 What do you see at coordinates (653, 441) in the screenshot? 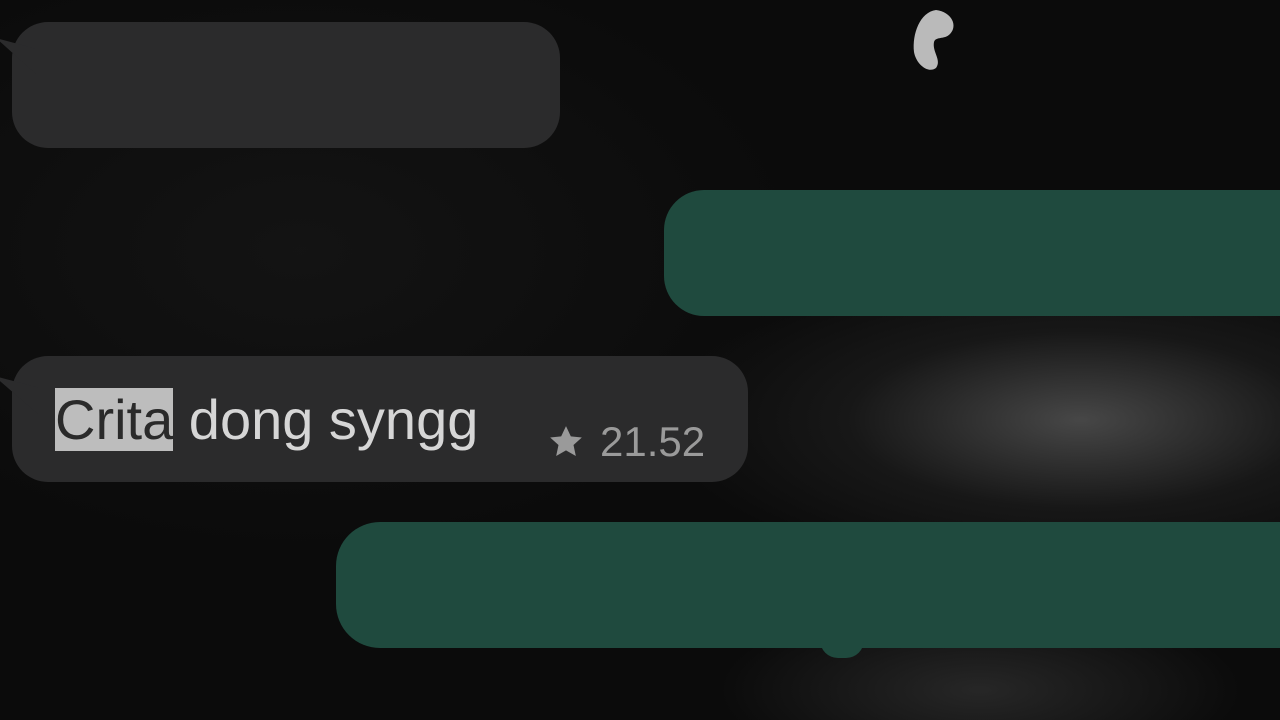
I see `message-timestamp: 21.52` at bounding box center [653, 441].